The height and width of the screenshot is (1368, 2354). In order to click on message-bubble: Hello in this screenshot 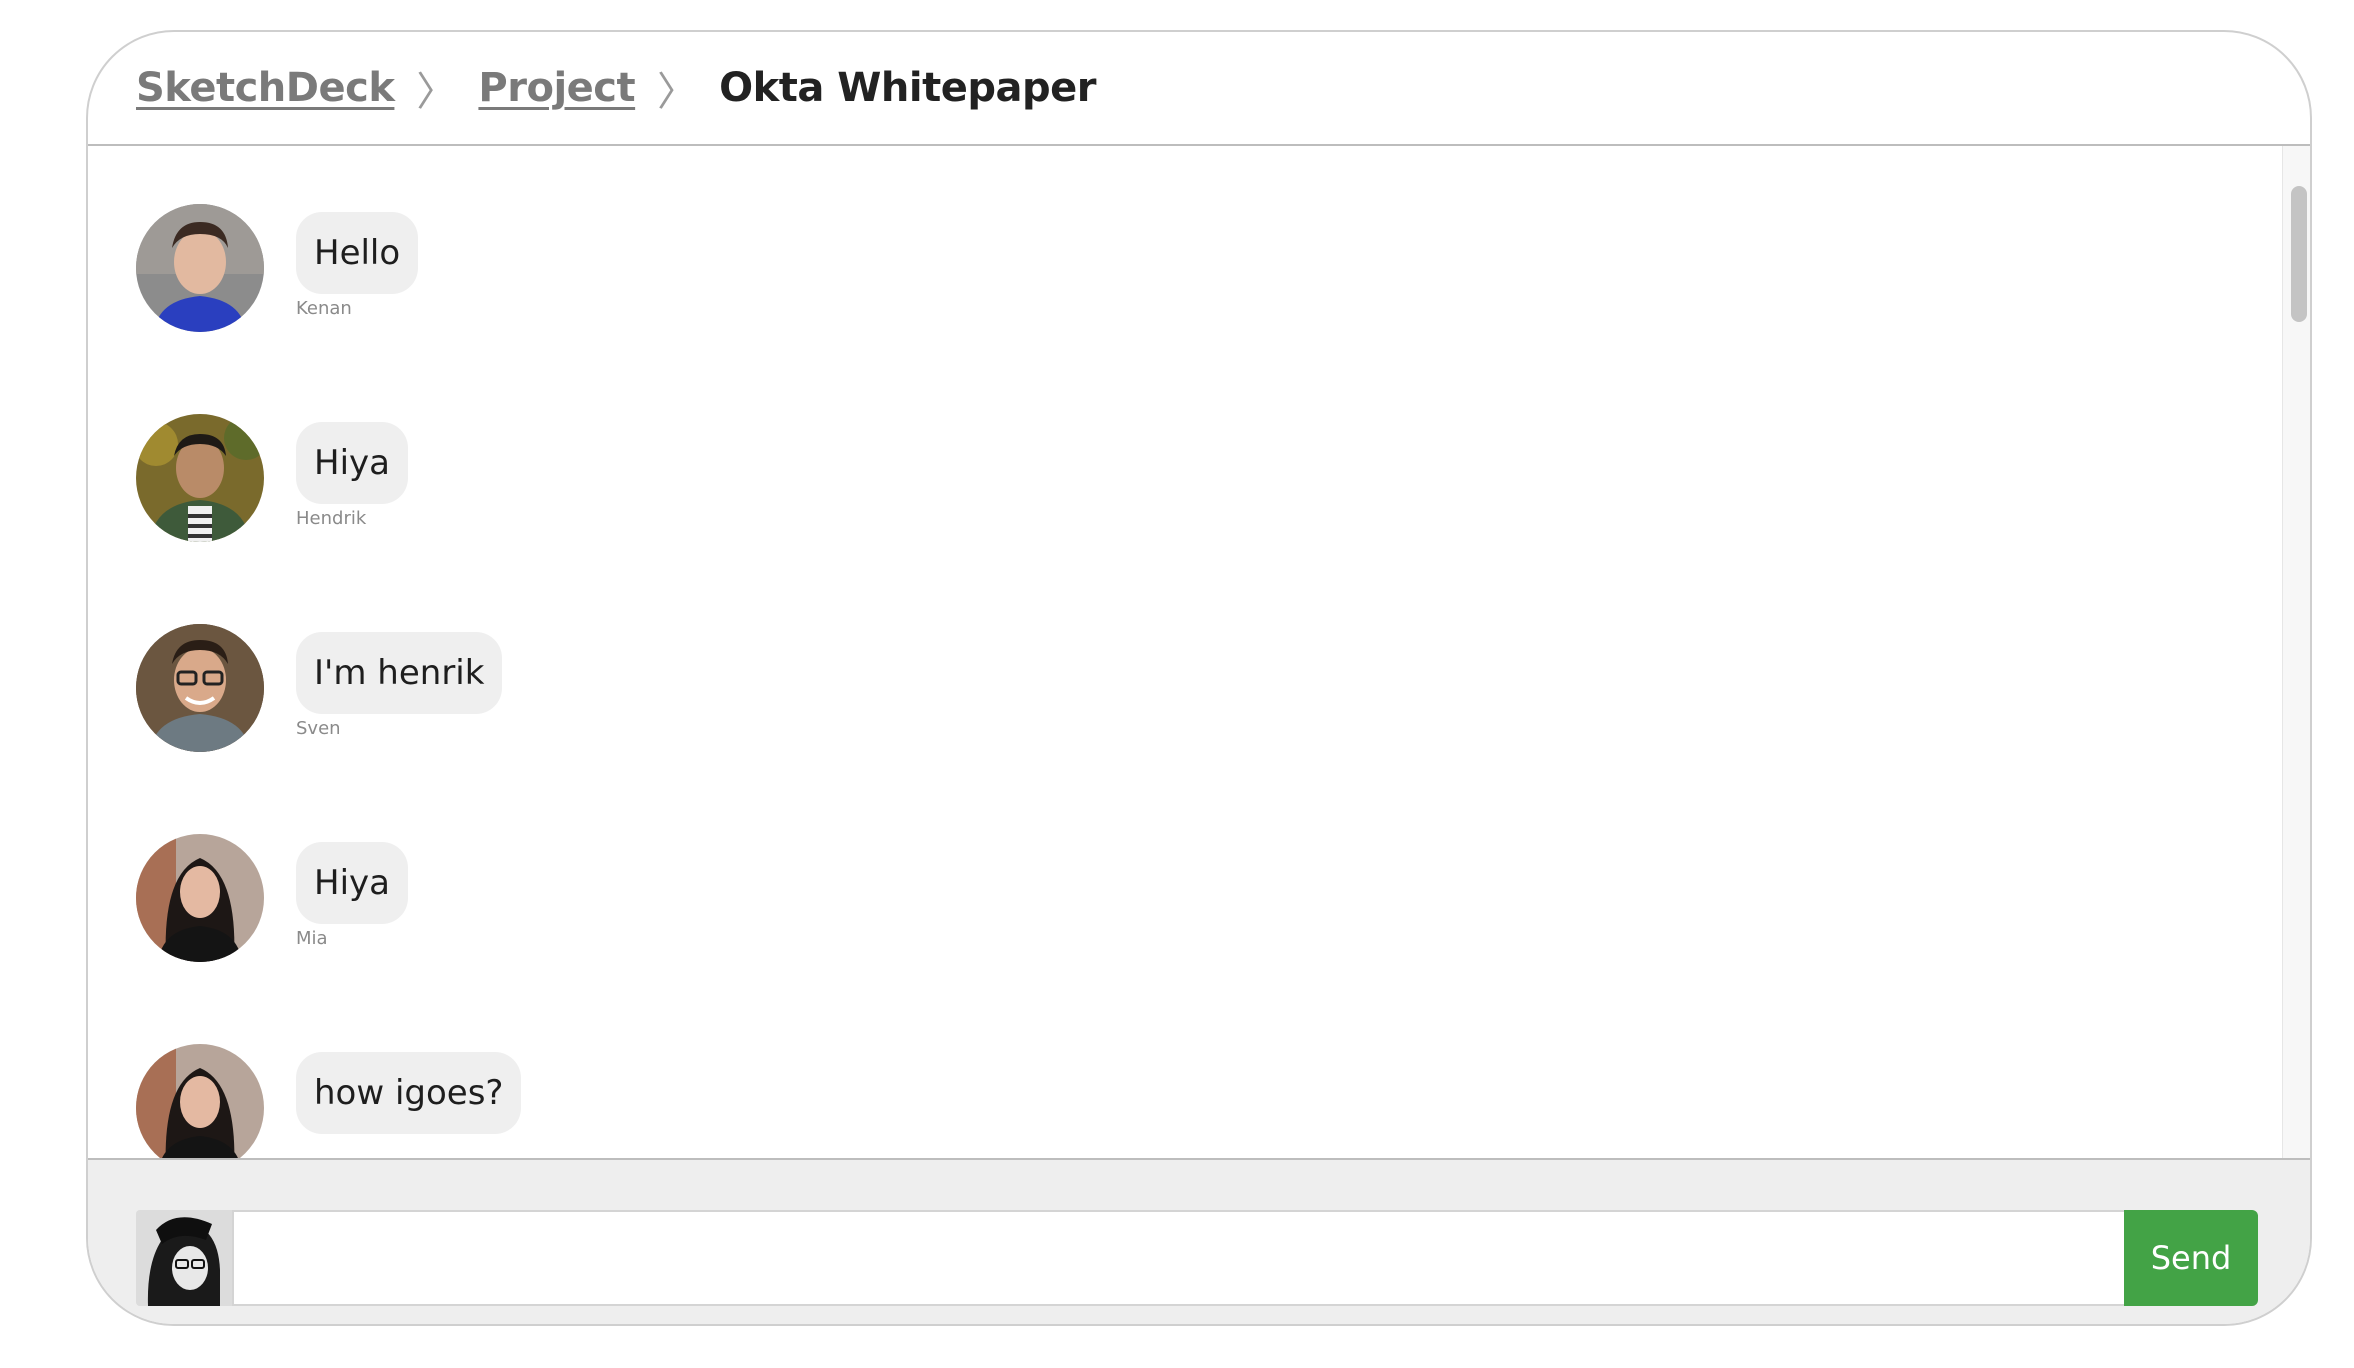, I will do `click(357, 253)`.